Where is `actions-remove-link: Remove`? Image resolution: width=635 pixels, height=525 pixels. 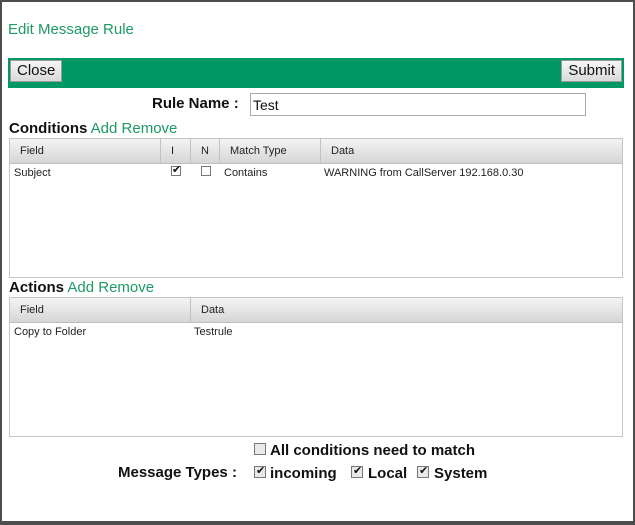 actions-remove-link: Remove is located at coordinates (126, 287).